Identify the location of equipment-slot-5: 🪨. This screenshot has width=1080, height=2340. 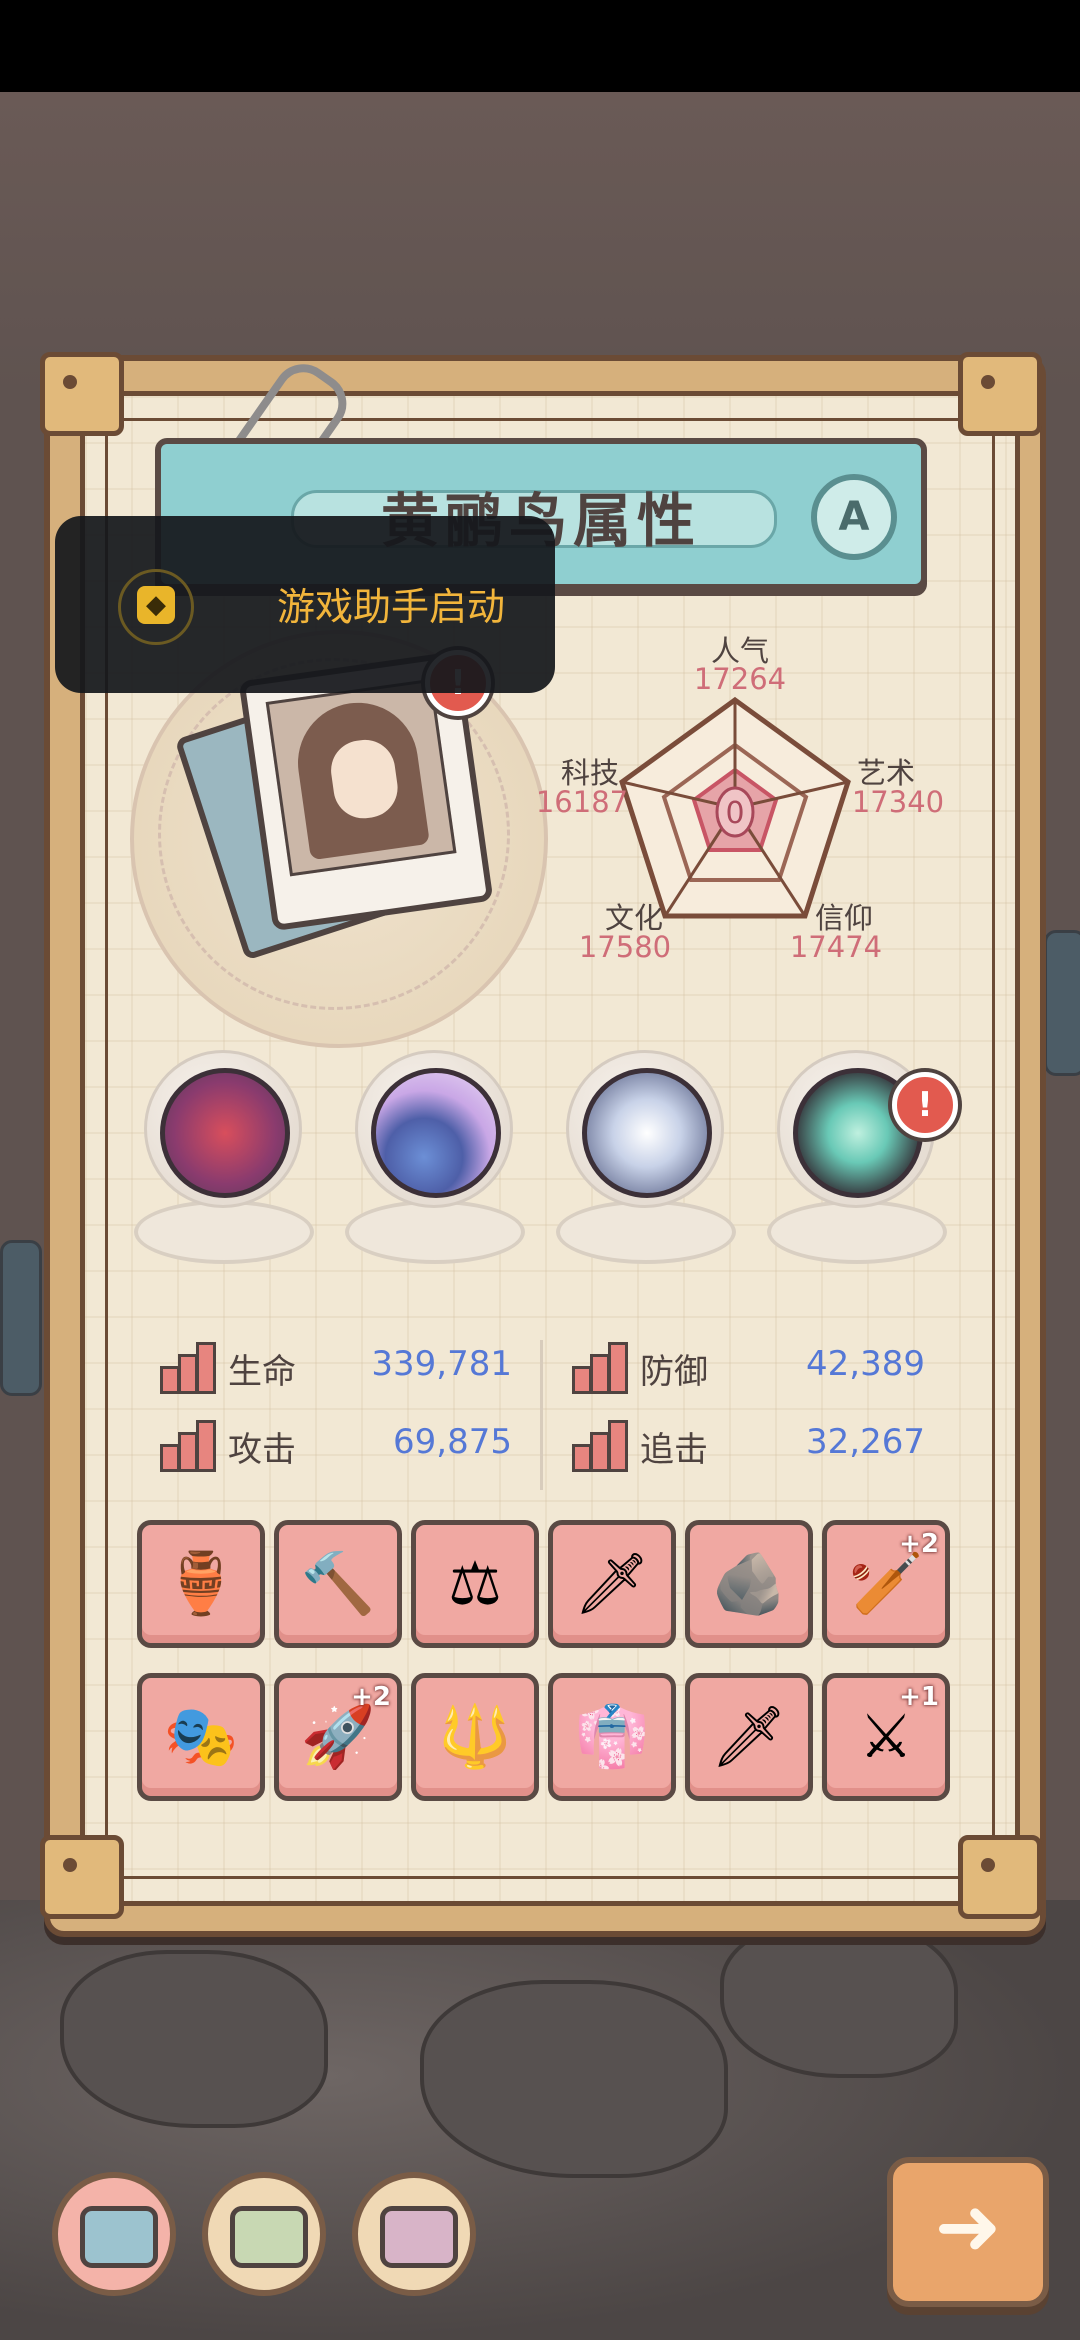
(749, 1584).